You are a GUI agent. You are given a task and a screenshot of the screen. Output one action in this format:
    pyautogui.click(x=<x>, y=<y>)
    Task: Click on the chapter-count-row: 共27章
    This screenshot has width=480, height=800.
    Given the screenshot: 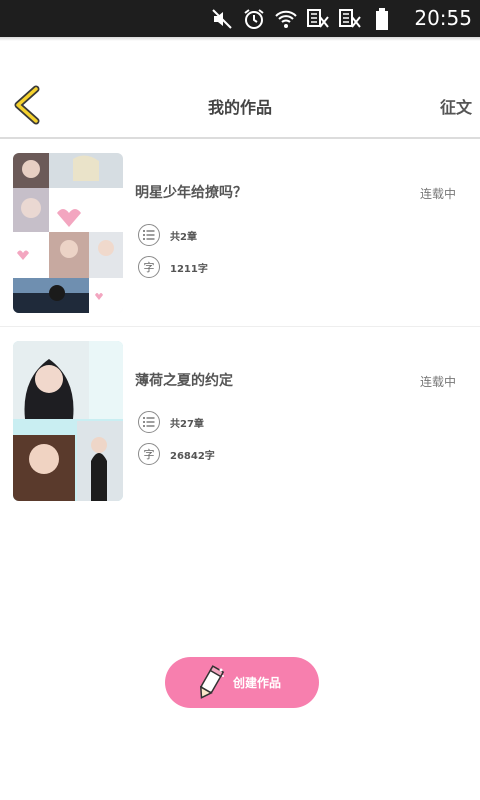 What is the action you would take?
    pyautogui.click(x=171, y=422)
    